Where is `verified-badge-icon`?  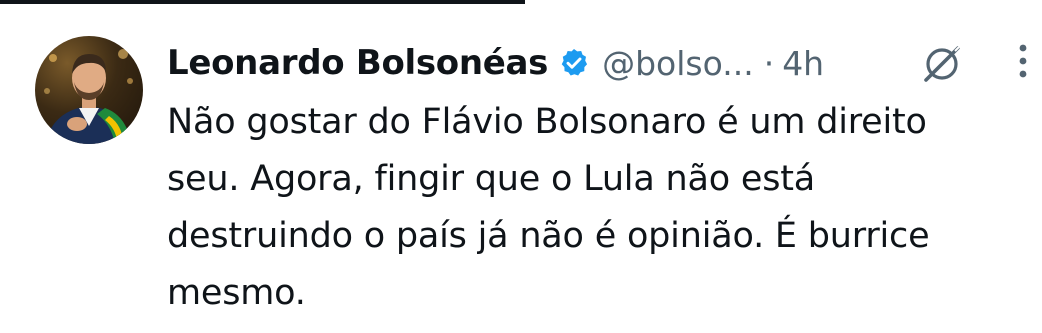 verified-badge-icon is located at coordinates (574, 63).